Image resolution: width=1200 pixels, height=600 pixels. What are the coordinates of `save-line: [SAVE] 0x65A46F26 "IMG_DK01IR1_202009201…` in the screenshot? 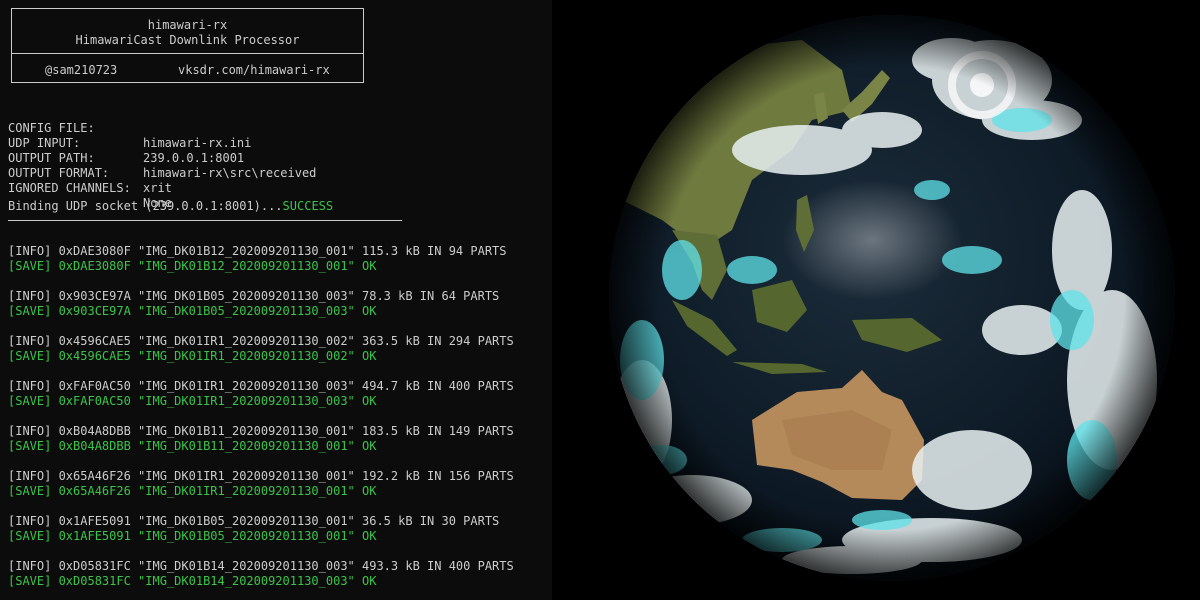 It's located at (192, 491).